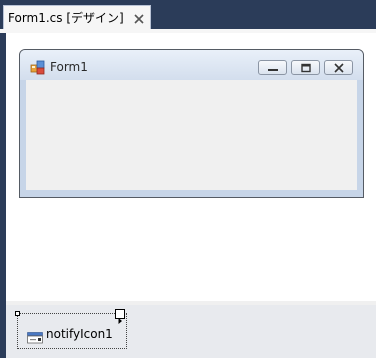 Image resolution: width=376 pixels, height=358 pixels. I want to click on form-app-icon, so click(38, 68).